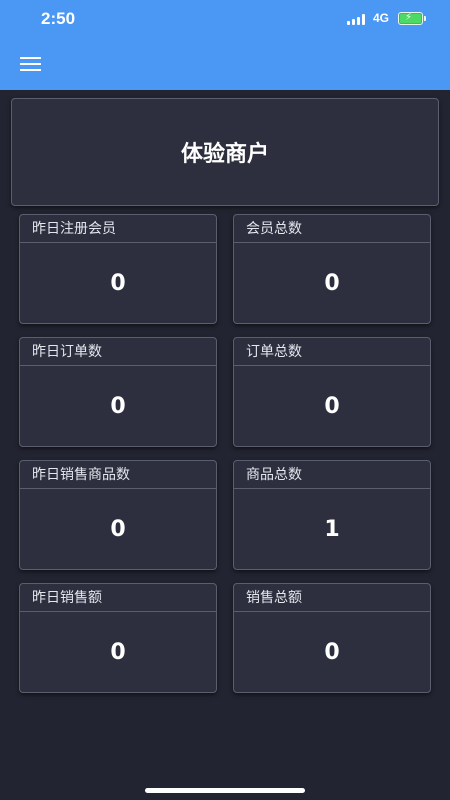 This screenshot has width=450, height=800. Describe the element at coordinates (225, 790) in the screenshot. I see `home-indicator` at that location.